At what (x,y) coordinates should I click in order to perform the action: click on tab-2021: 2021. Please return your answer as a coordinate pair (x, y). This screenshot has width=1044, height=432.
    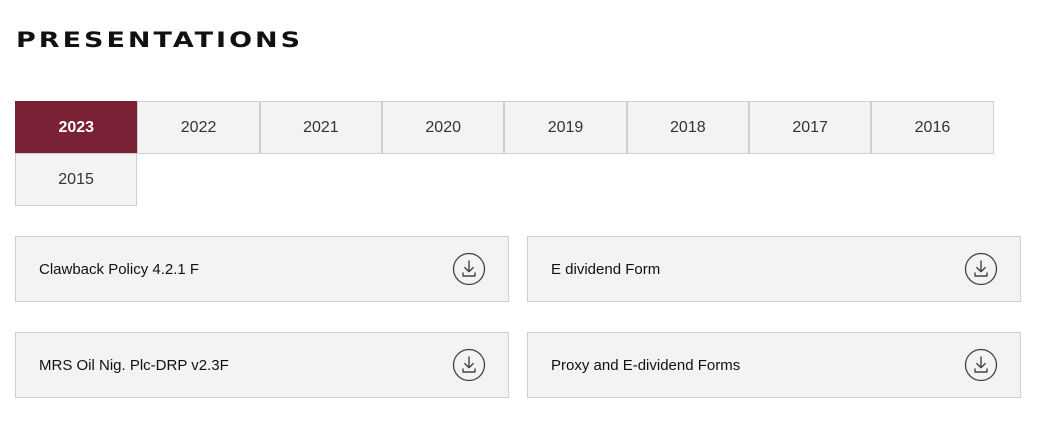
    Looking at the image, I should click on (321, 127).